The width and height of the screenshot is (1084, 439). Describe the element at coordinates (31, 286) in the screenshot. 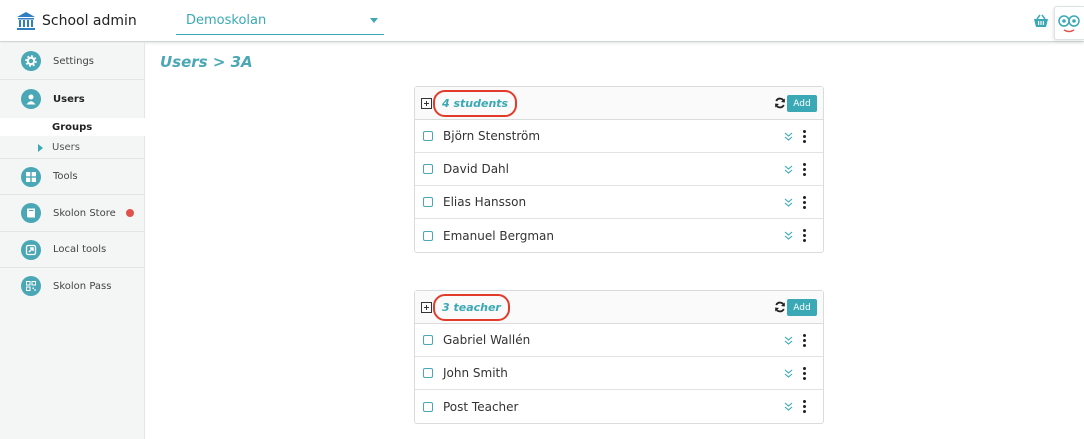

I see `qr-code-icon` at that location.